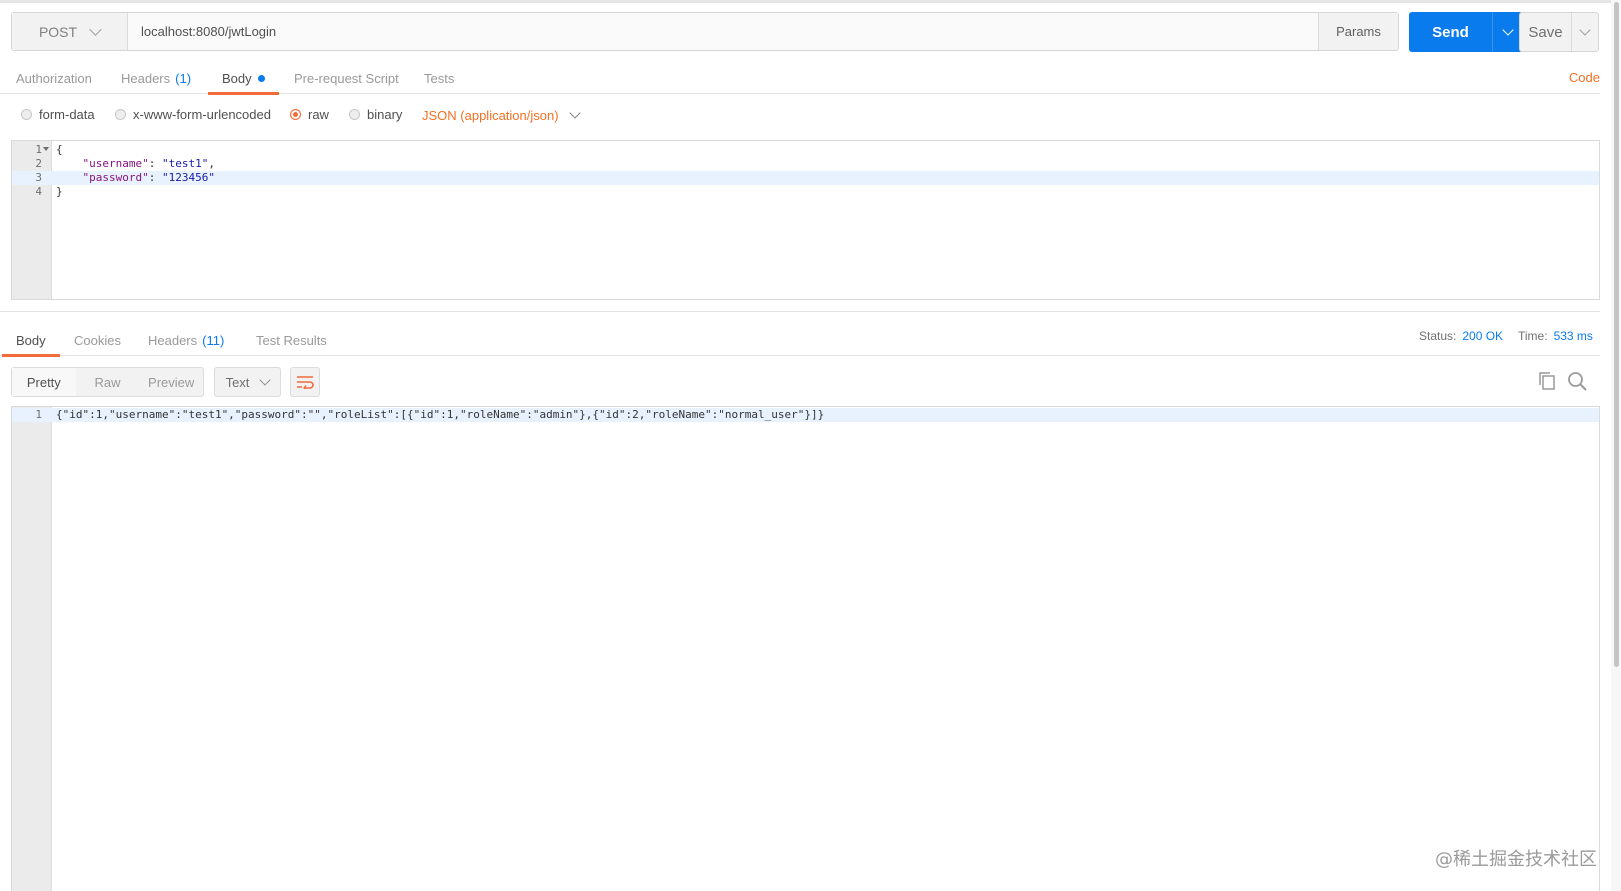 The height and width of the screenshot is (891, 1621). Describe the element at coordinates (213, 340) in the screenshot. I see `tab-count: (11)` at that location.